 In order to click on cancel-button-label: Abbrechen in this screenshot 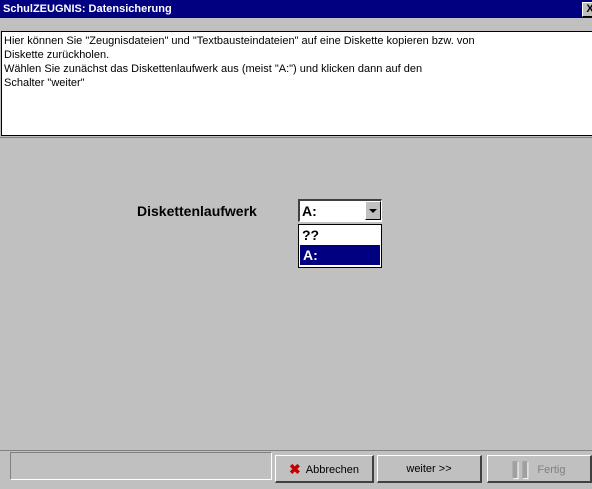, I will do `click(332, 470)`.